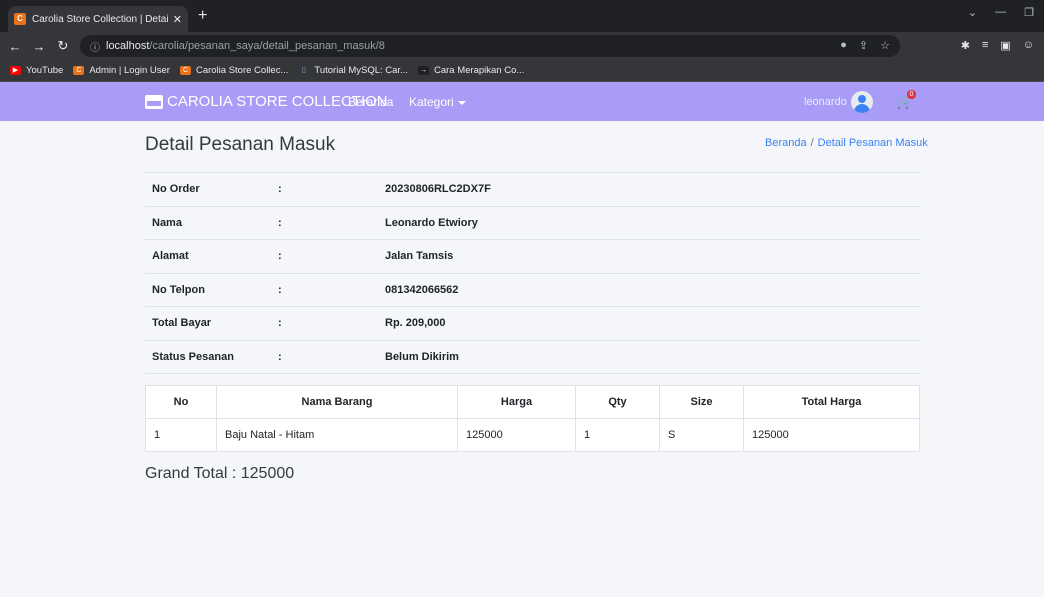  I want to click on cell-size: S, so click(701, 435).